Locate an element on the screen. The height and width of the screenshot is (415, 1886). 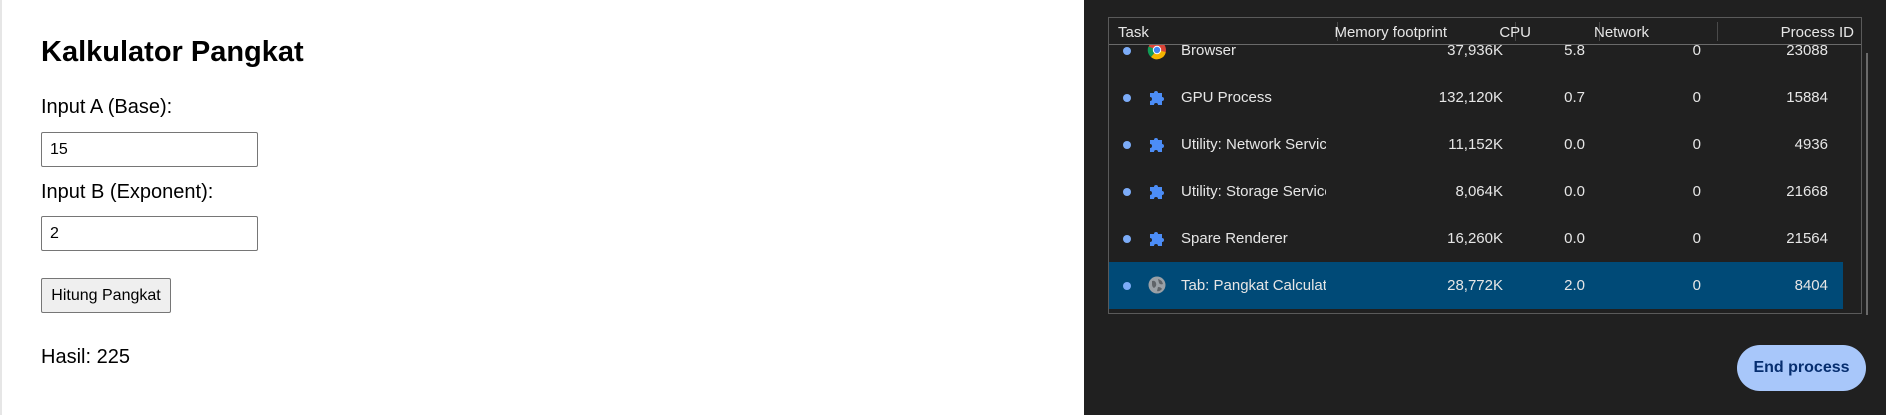
globe-icon is located at coordinates (1157, 285).